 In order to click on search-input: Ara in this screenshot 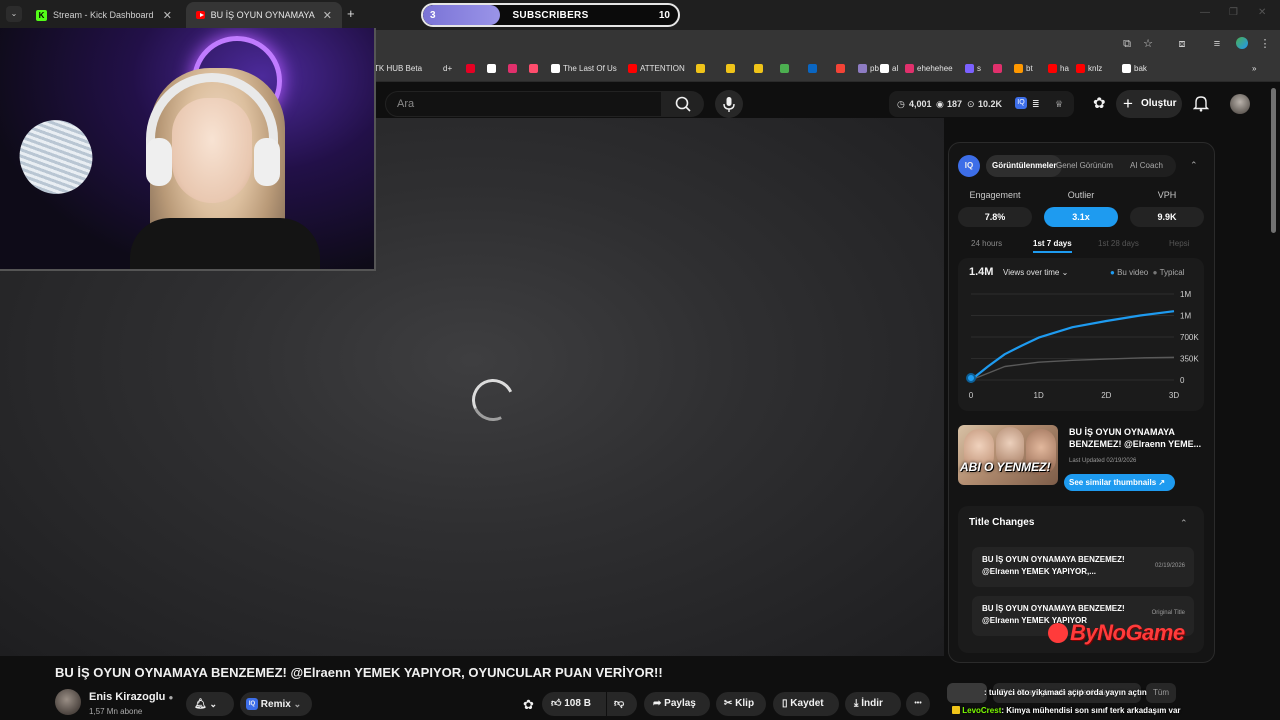, I will do `click(523, 104)`.